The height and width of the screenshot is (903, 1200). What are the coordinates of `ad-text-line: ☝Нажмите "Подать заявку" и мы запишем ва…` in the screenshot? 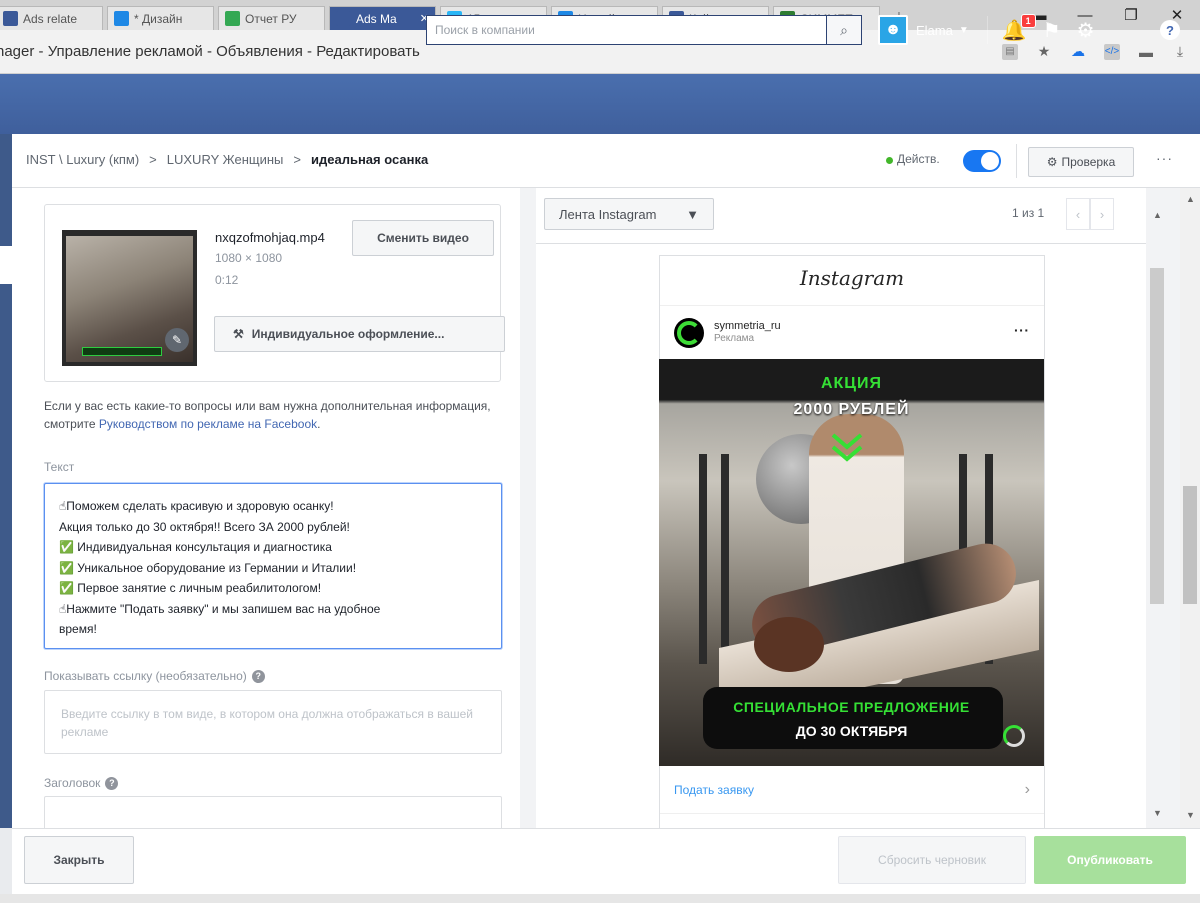 It's located at (220, 608).